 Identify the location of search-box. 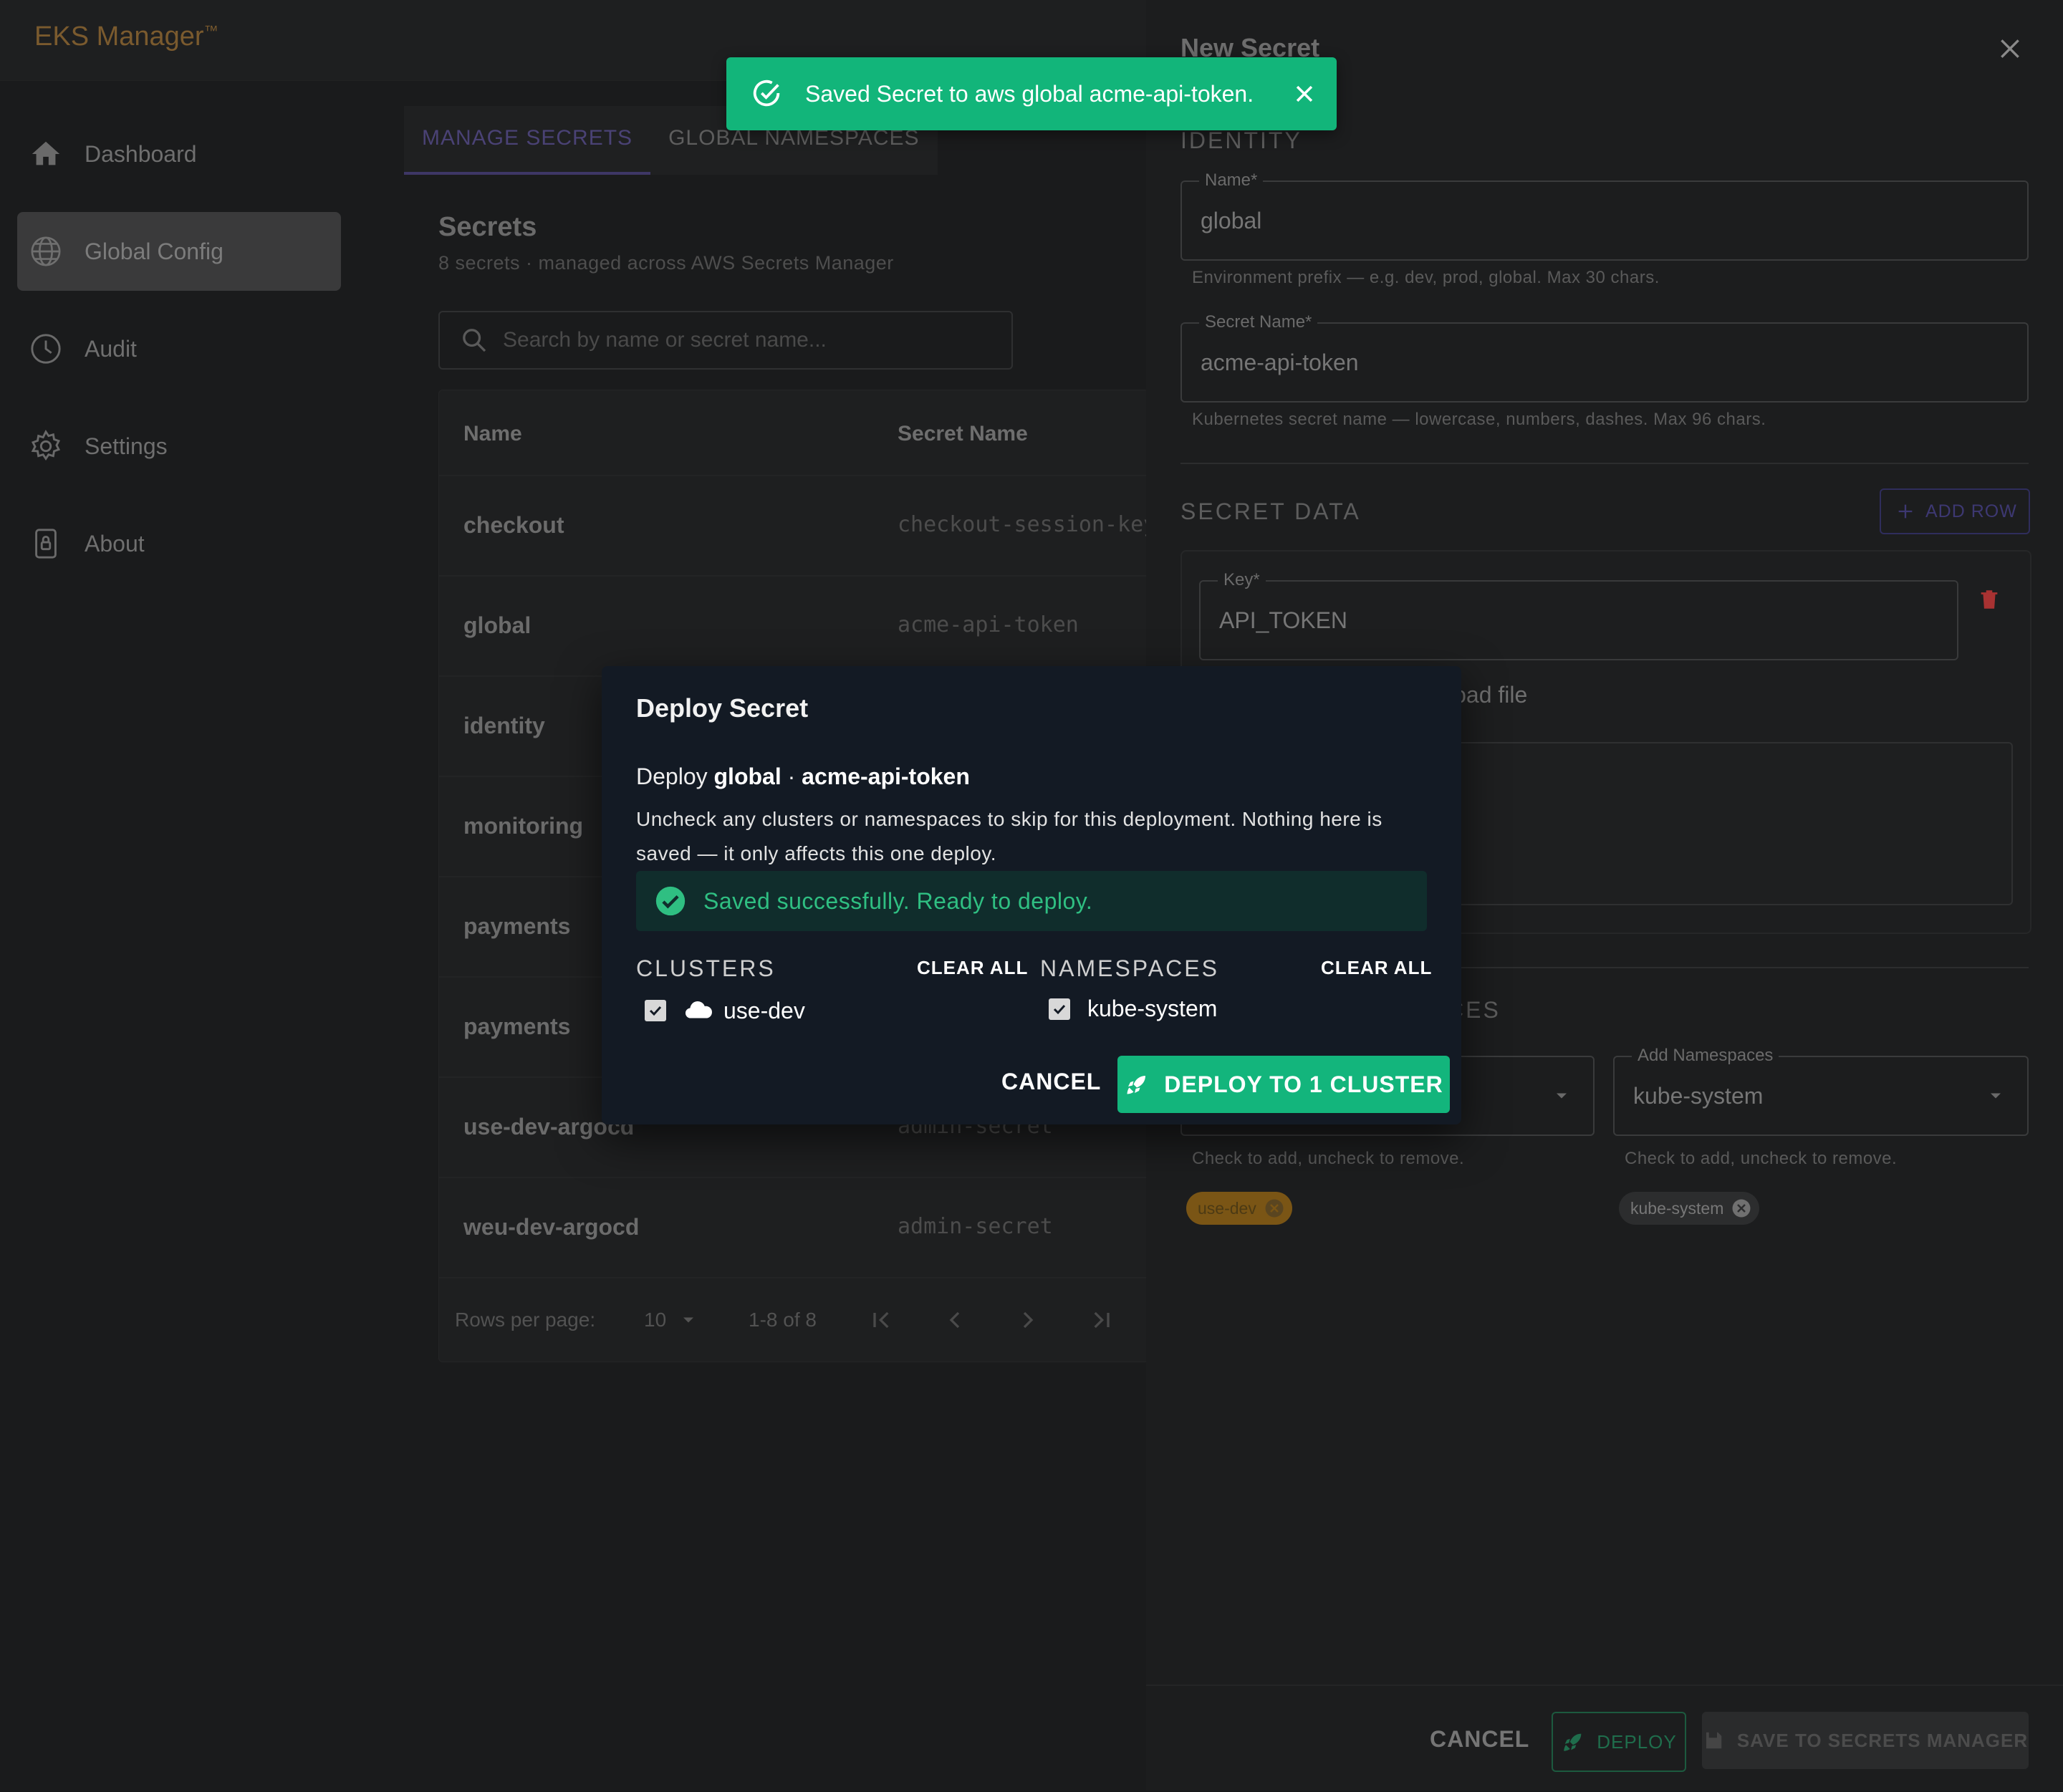
(725, 341).